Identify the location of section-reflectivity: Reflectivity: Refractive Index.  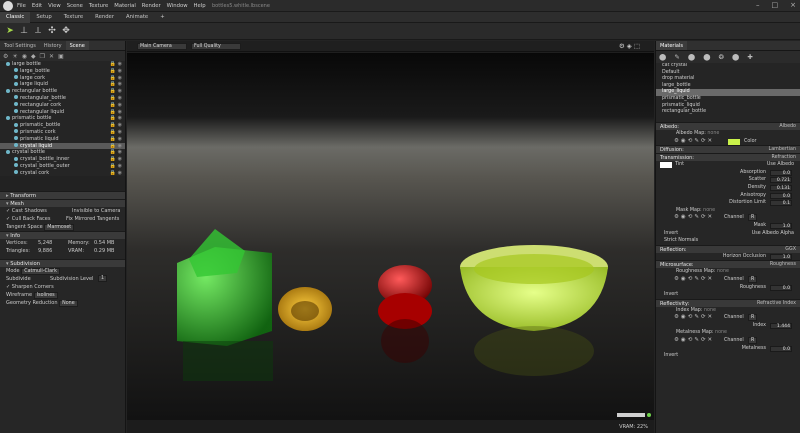
(728, 302).